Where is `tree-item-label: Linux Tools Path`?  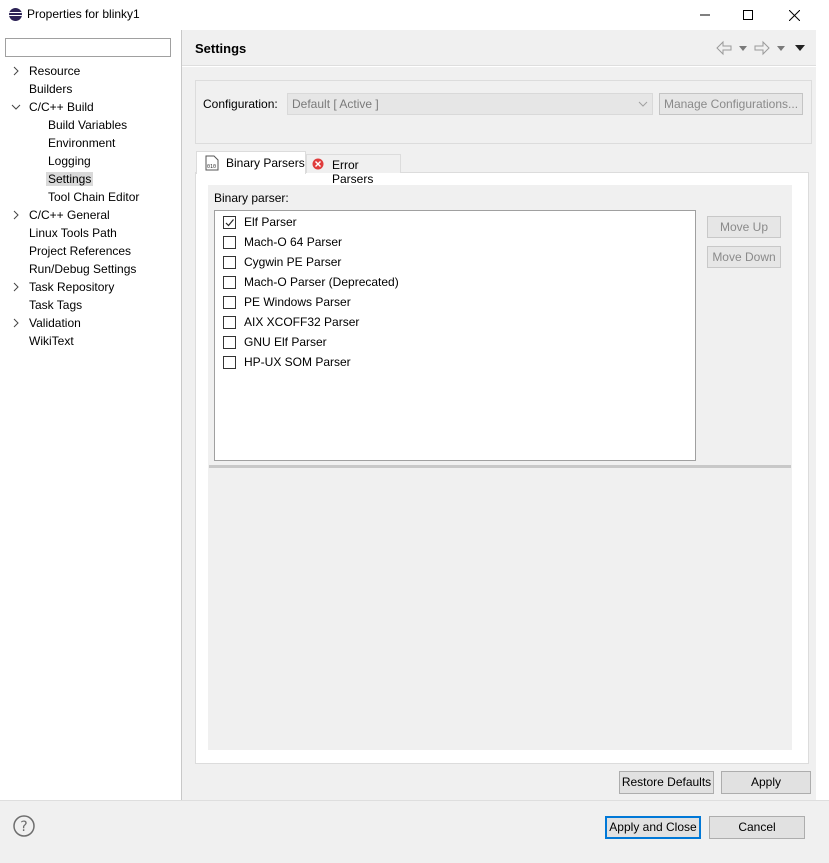 tree-item-label: Linux Tools Path is located at coordinates (73, 233).